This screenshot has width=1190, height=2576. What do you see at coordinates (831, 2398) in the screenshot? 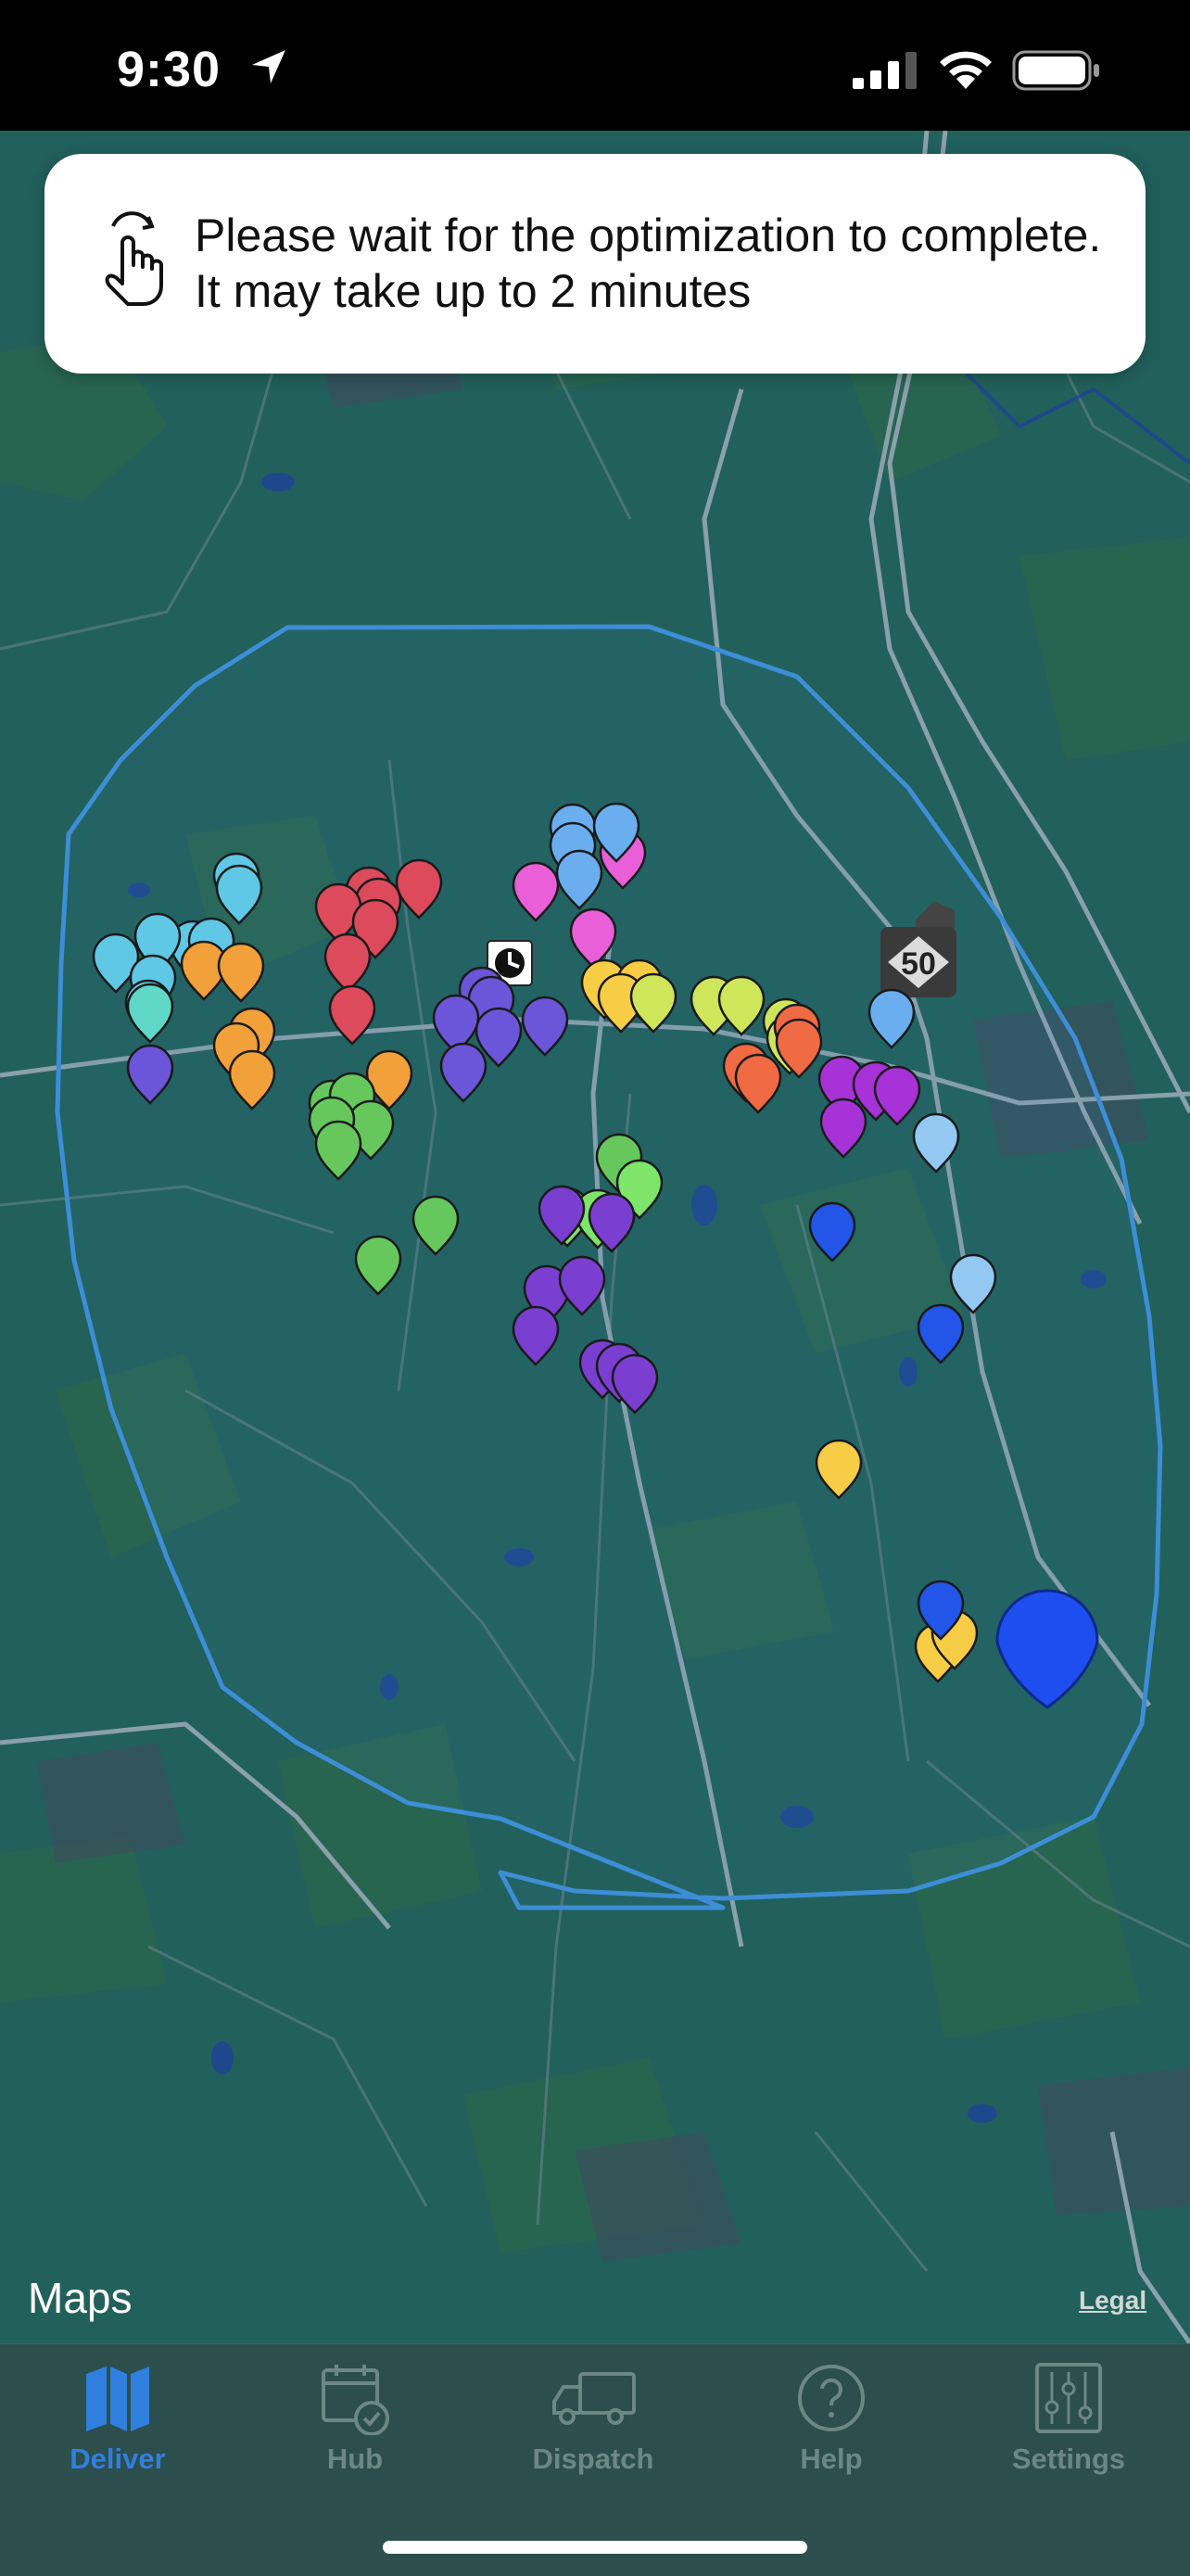
I see `question-circle-icon` at bounding box center [831, 2398].